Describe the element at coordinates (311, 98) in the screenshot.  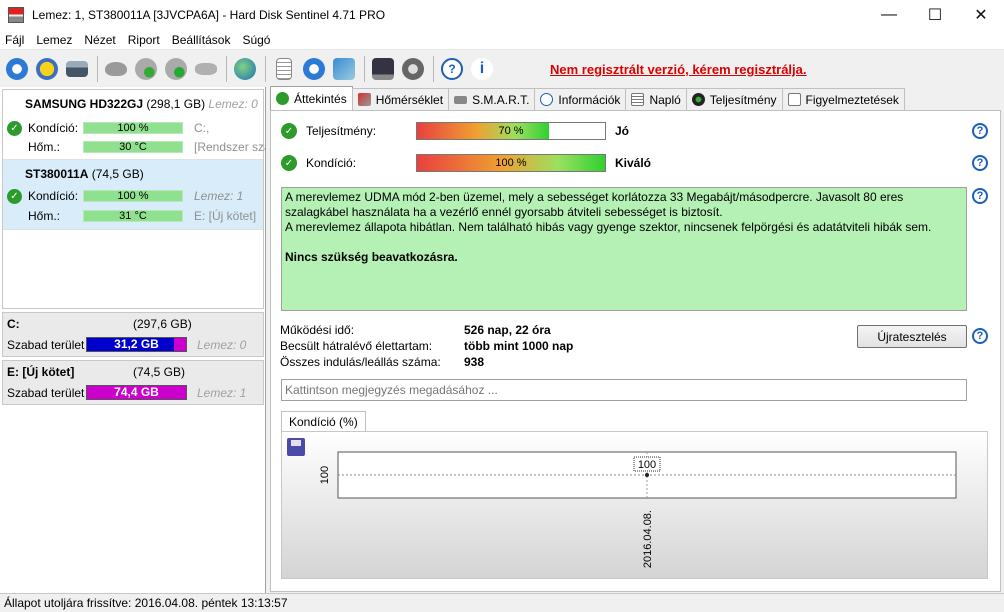
I see `tab-overview: Áttekintés` at that location.